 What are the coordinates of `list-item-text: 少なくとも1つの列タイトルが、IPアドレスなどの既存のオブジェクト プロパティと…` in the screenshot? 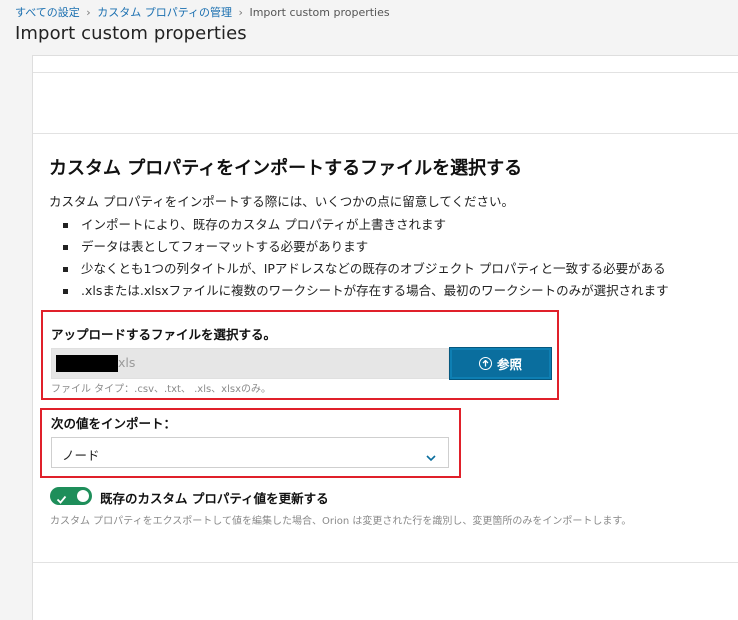 It's located at (373, 268).